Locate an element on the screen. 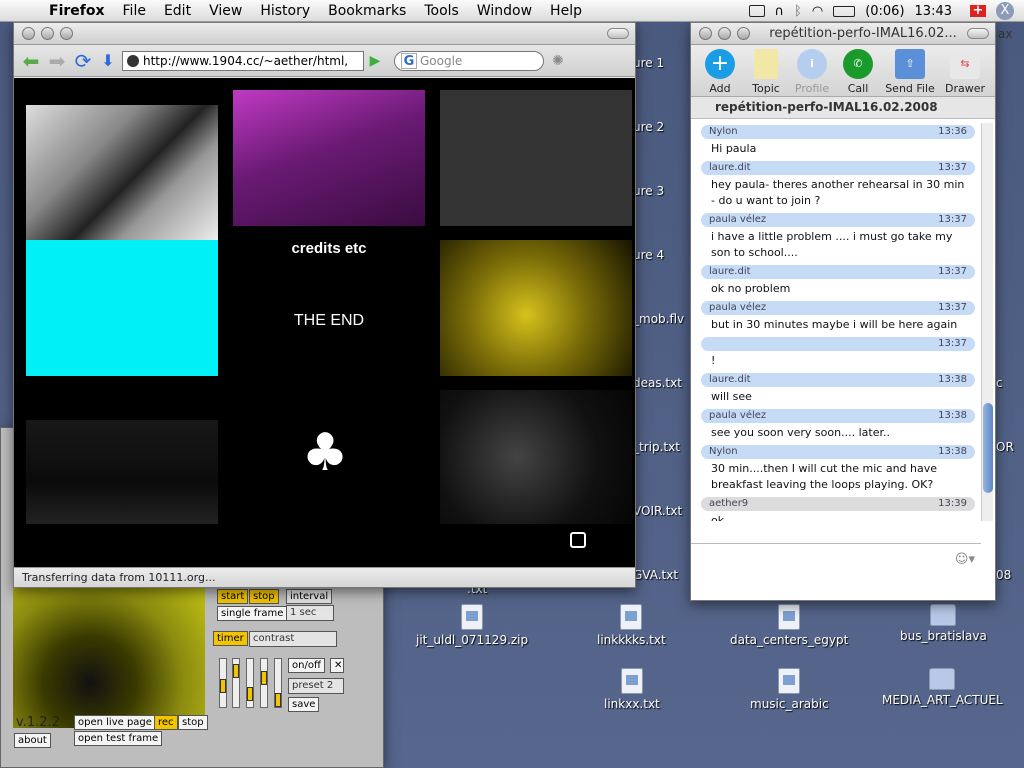 Image resolution: width=1024 pixels, height=768 pixels. reload-icon: ⟳ is located at coordinates (83, 61).